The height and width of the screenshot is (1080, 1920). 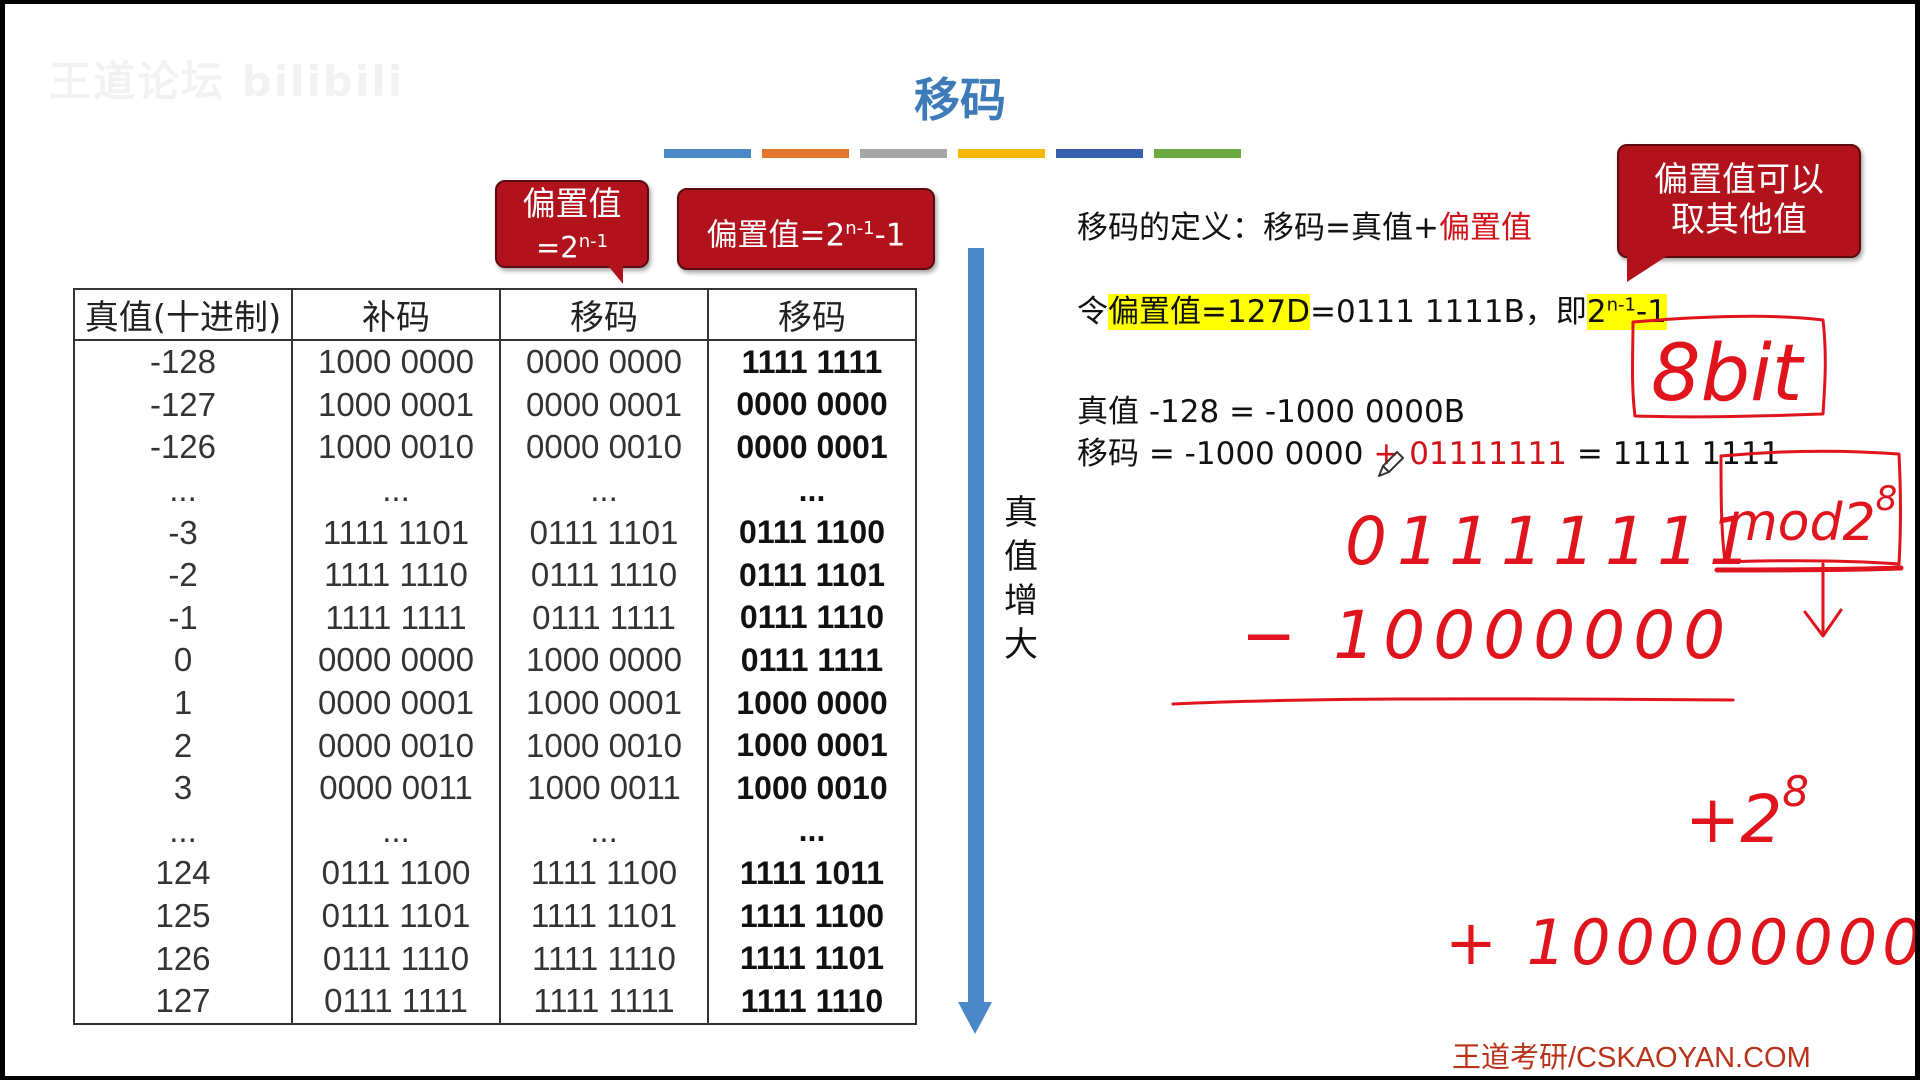 What do you see at coordinates (1733, 819) in the screenshot?
I see `hand-line-3-base: +2` at bounding box center [1733, 819].